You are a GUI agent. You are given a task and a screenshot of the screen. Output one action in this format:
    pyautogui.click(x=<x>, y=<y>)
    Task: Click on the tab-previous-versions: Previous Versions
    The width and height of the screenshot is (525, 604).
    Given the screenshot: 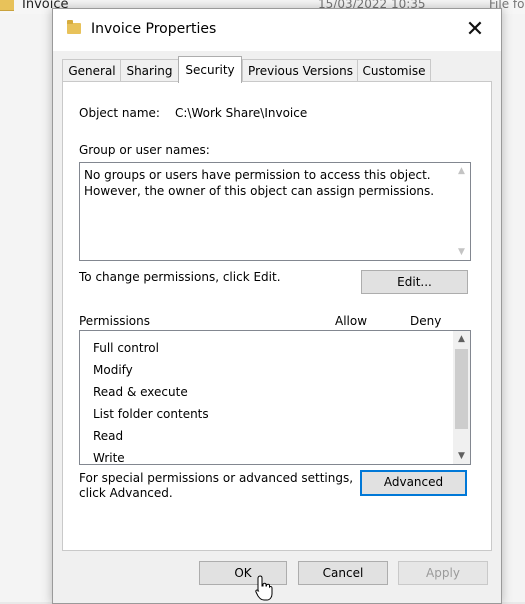 What is the action you would take?
    pyautogui.click(x=300, y=70)
    